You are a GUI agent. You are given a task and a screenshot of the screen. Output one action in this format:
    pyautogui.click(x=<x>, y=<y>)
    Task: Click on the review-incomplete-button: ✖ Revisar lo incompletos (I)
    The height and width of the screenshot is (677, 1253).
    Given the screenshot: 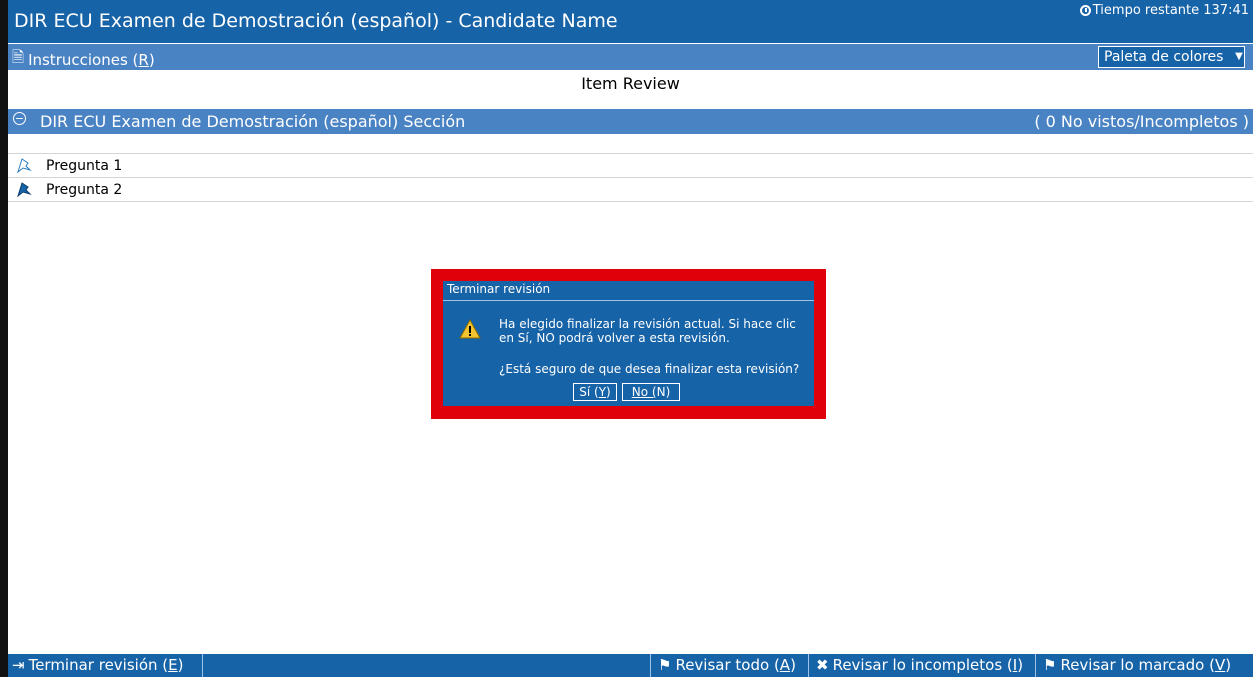 What is the action you would take?
    pyautogui.click(x=919, y=665)
    